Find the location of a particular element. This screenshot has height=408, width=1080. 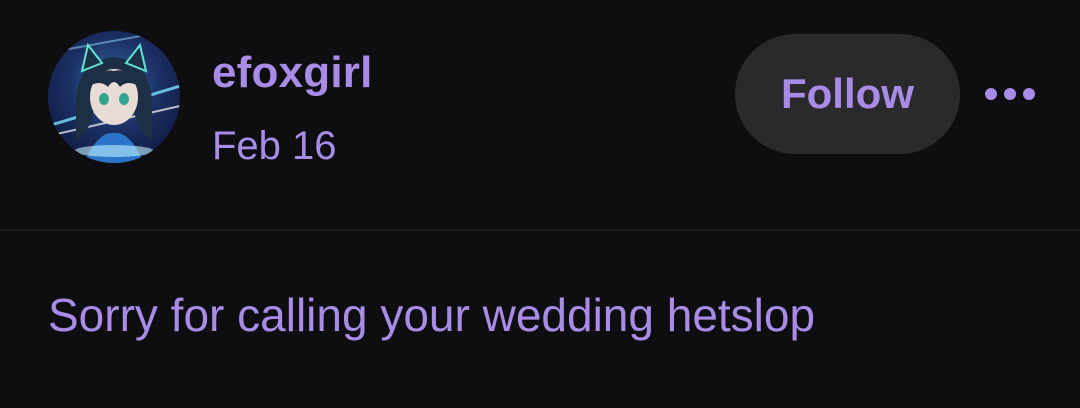

post-body-text: Sorry for calling your wedding hetslop is located at coordinates (432, 315).